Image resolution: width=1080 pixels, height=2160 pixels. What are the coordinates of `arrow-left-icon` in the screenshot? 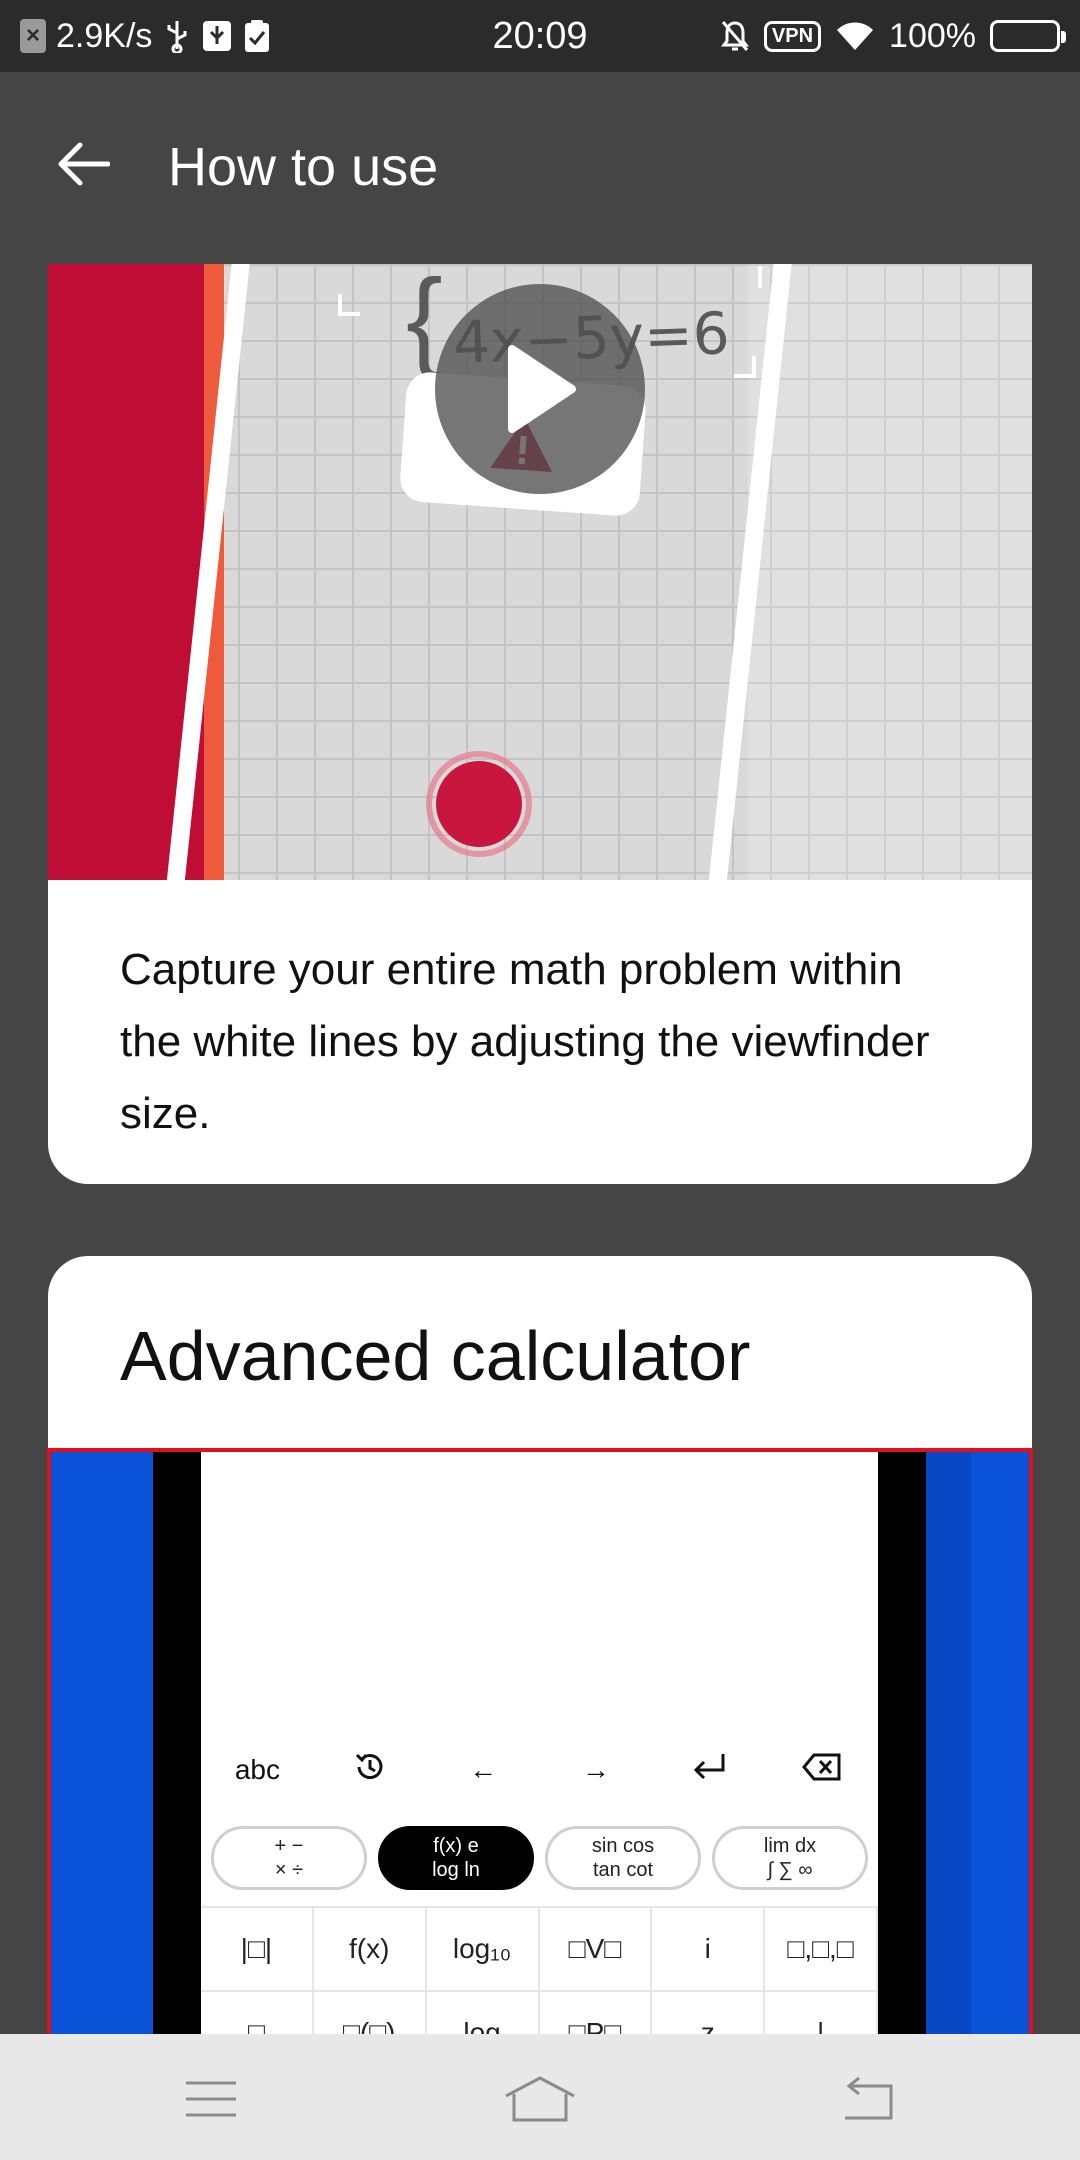 It's located at (84, 164).